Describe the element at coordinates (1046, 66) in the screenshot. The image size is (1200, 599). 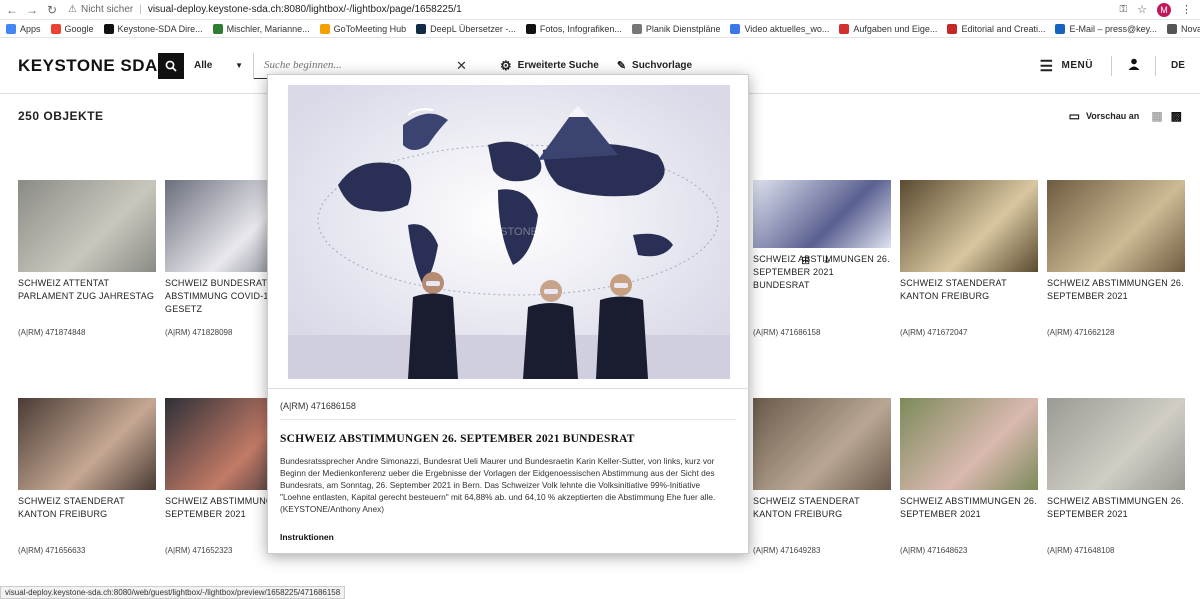
I see `hamburger-icon: ☰` at that location.